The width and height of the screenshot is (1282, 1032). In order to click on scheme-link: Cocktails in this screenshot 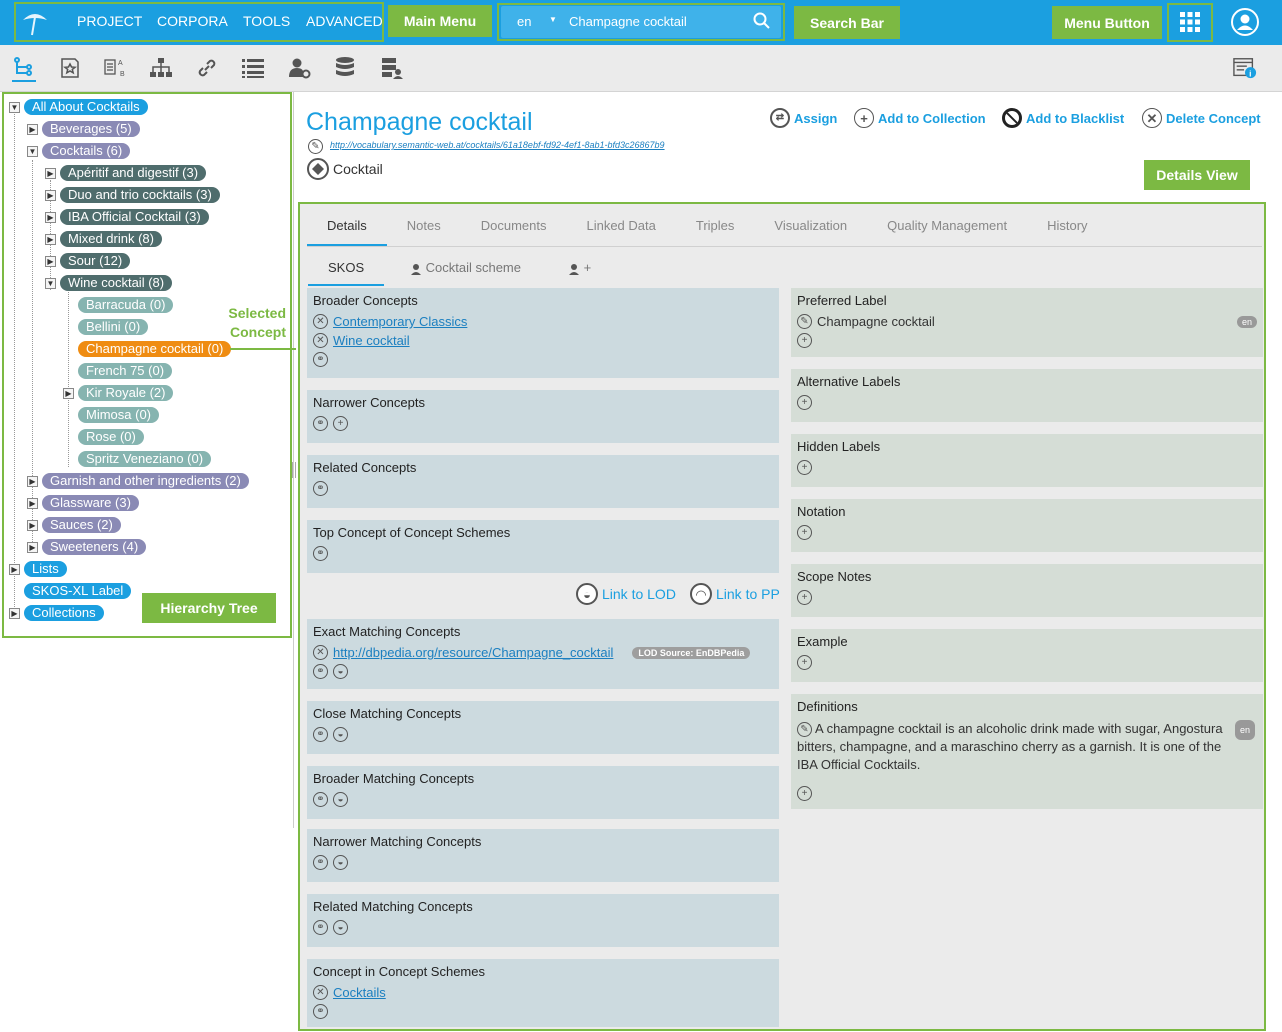, I will do `click(359, 992)`.